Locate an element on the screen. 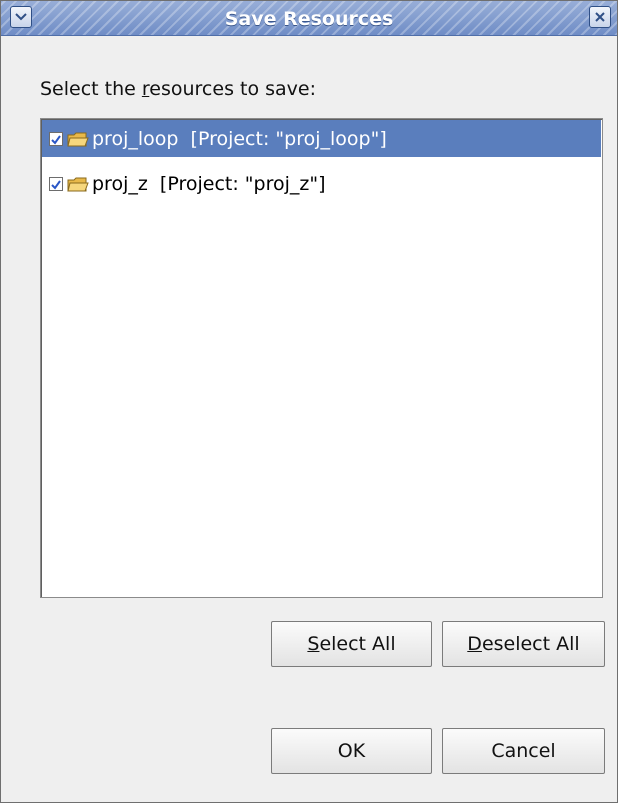 This screenshot has width=618, height=803. list-item: proj_z [Project: "proj_z"] is located at coordinates (321, 183).